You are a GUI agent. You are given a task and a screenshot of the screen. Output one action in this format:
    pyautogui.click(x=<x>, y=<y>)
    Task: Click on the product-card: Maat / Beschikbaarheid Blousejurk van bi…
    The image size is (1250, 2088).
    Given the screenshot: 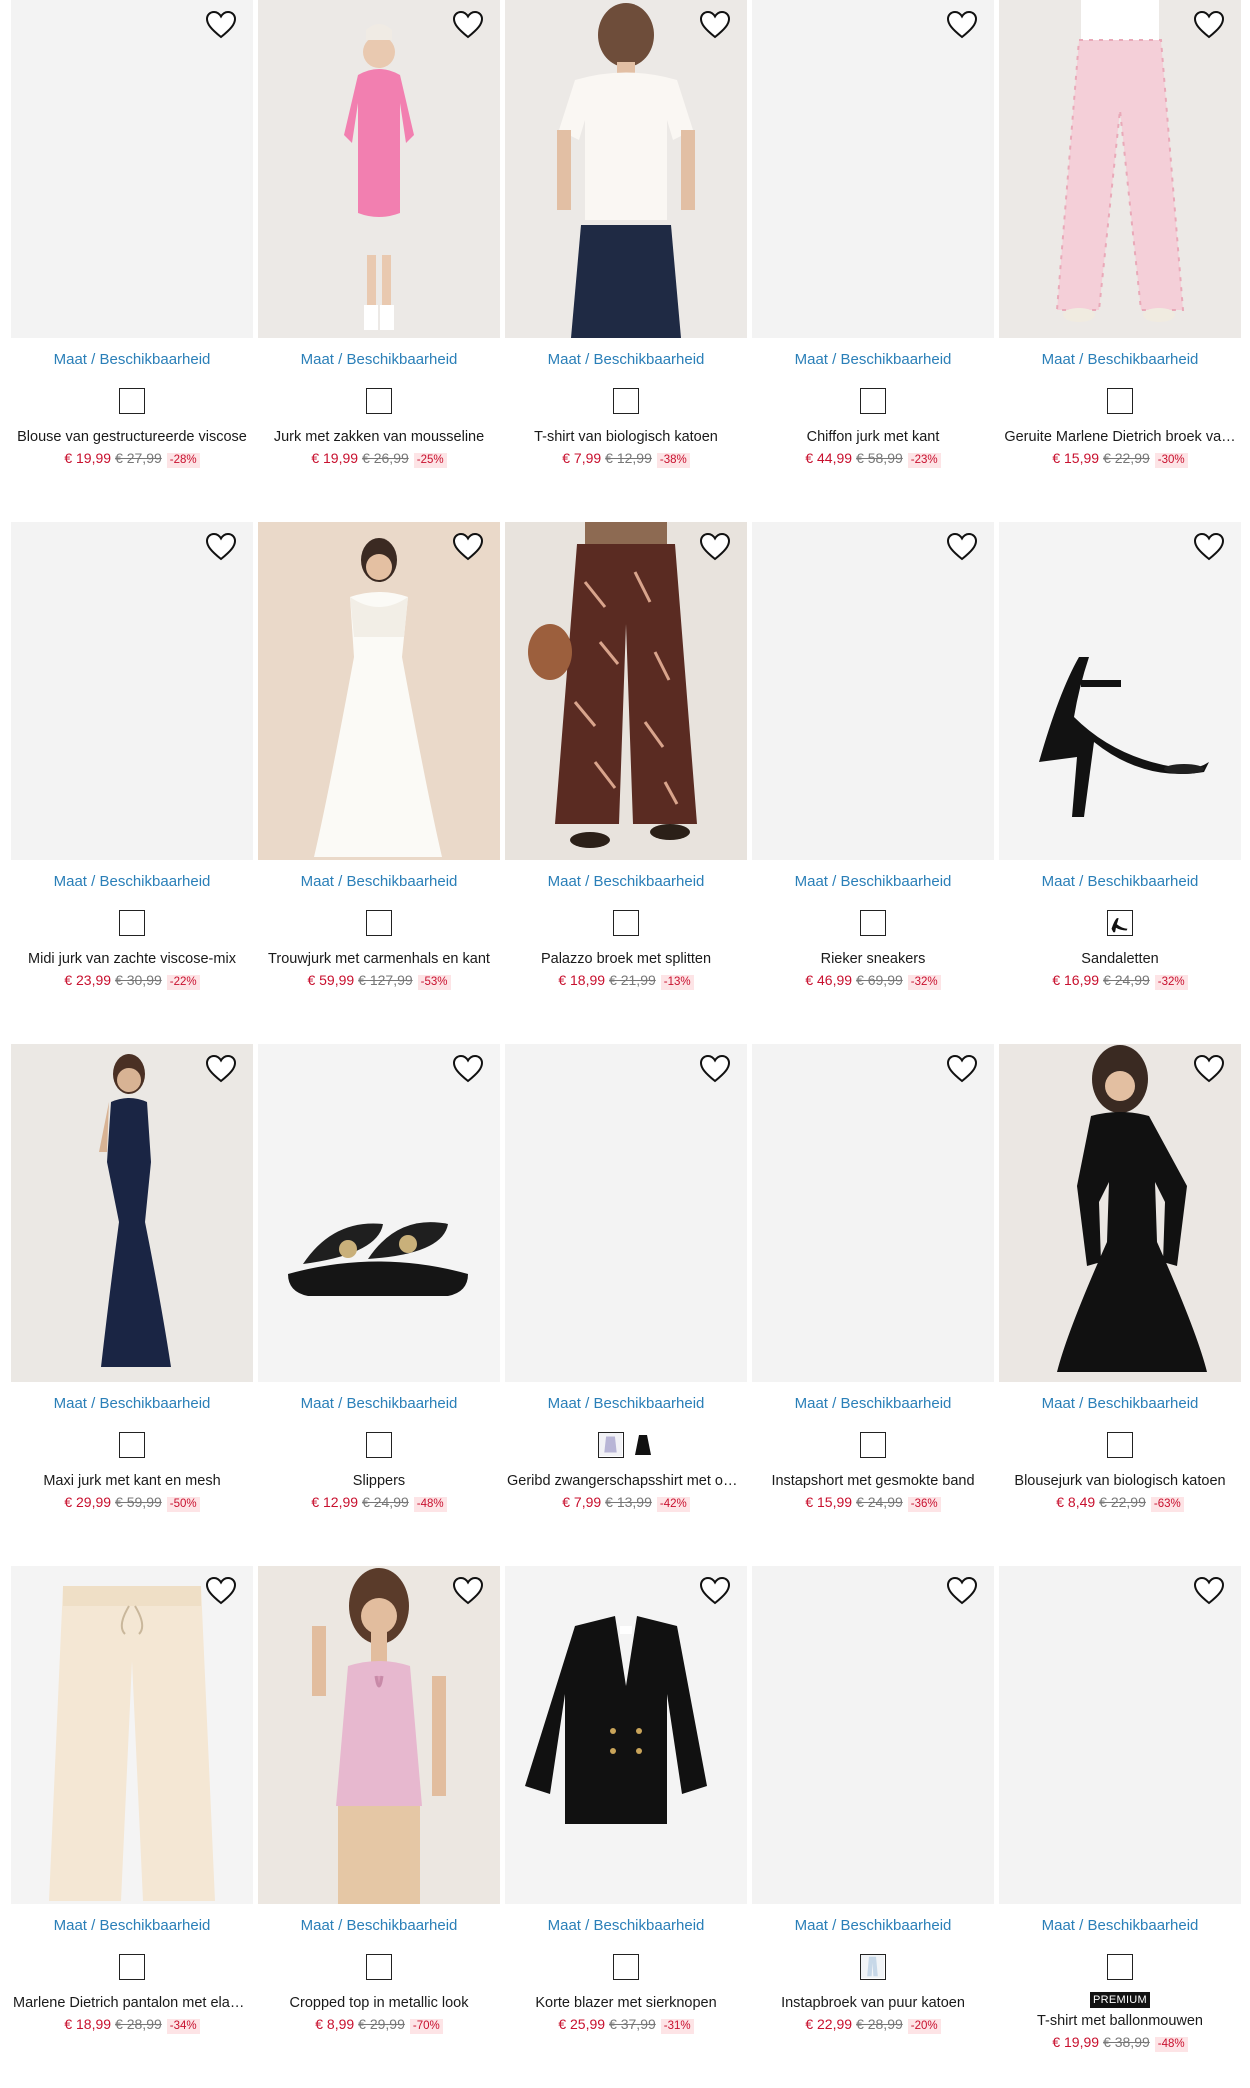 What is the action you would take?
    pyautogui.click(x=1120, y=1305)
    